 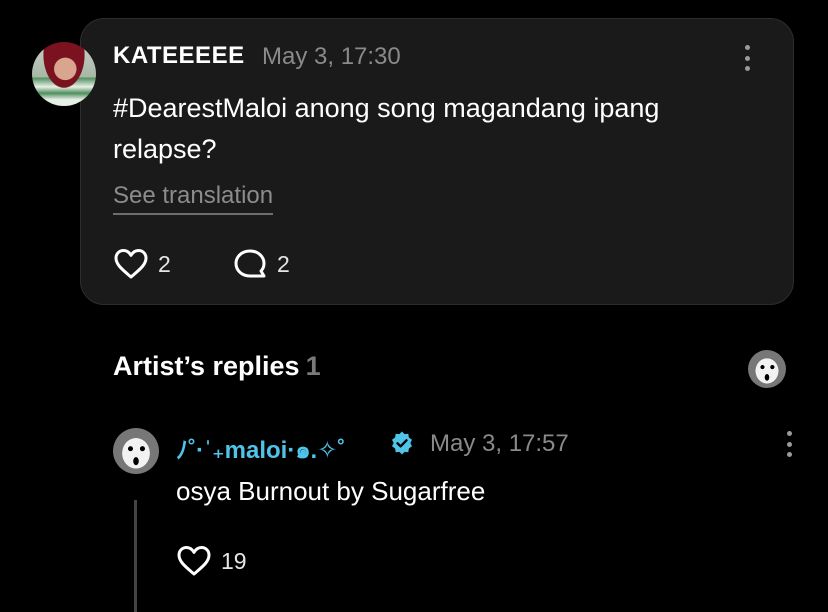 I want to click on artist-replies-count: 1, so click(x=313, y=366).